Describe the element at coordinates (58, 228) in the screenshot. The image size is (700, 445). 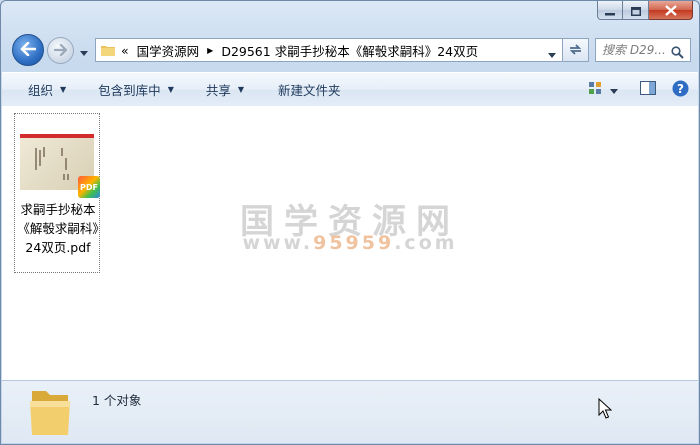
I see `file-name: 求嗣手抄秘本《解彀求嗣科》24双页.pdf` at that location.